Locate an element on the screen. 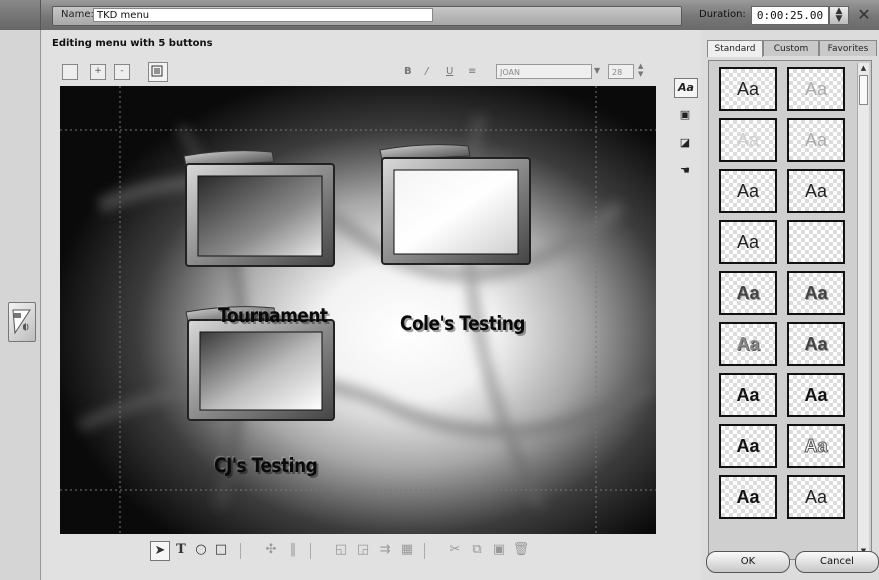  grid-icon: ▦ is located at coordinates (407, 550).